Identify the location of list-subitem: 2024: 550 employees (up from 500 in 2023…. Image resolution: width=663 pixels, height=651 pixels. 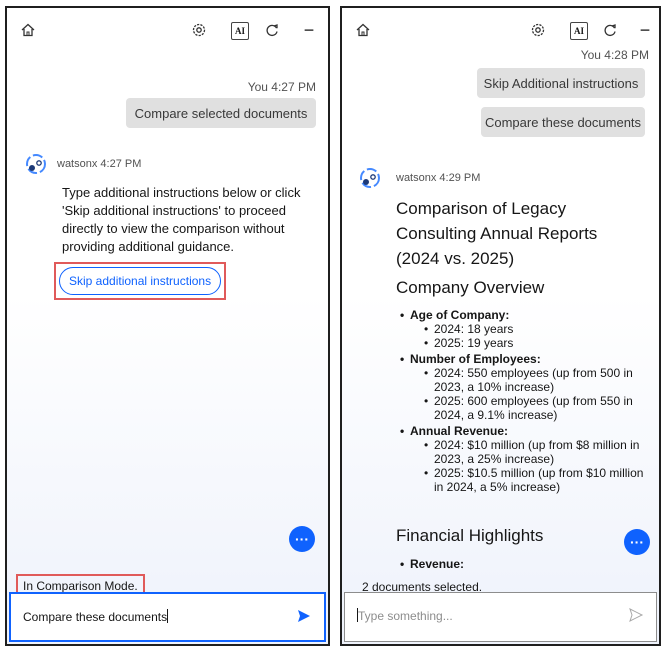
(534, 380).